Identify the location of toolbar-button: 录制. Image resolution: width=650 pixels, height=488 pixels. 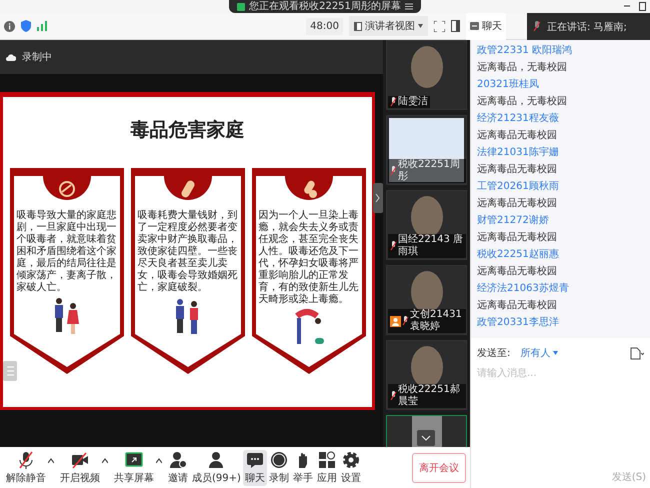
(278, 468).